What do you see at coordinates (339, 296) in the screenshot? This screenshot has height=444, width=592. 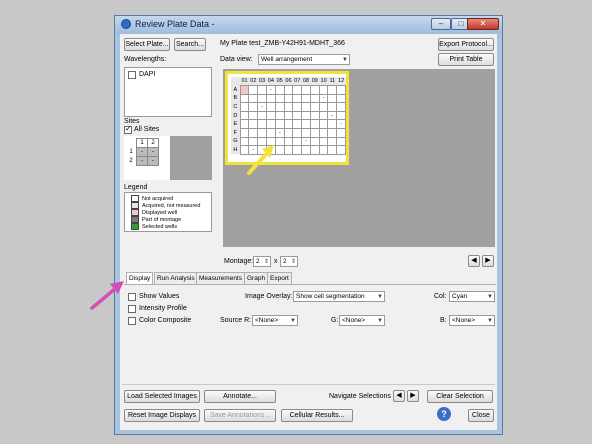 I see `image-overlay-select: Show cell segmentation ▼` at bounding box center [339, 296].